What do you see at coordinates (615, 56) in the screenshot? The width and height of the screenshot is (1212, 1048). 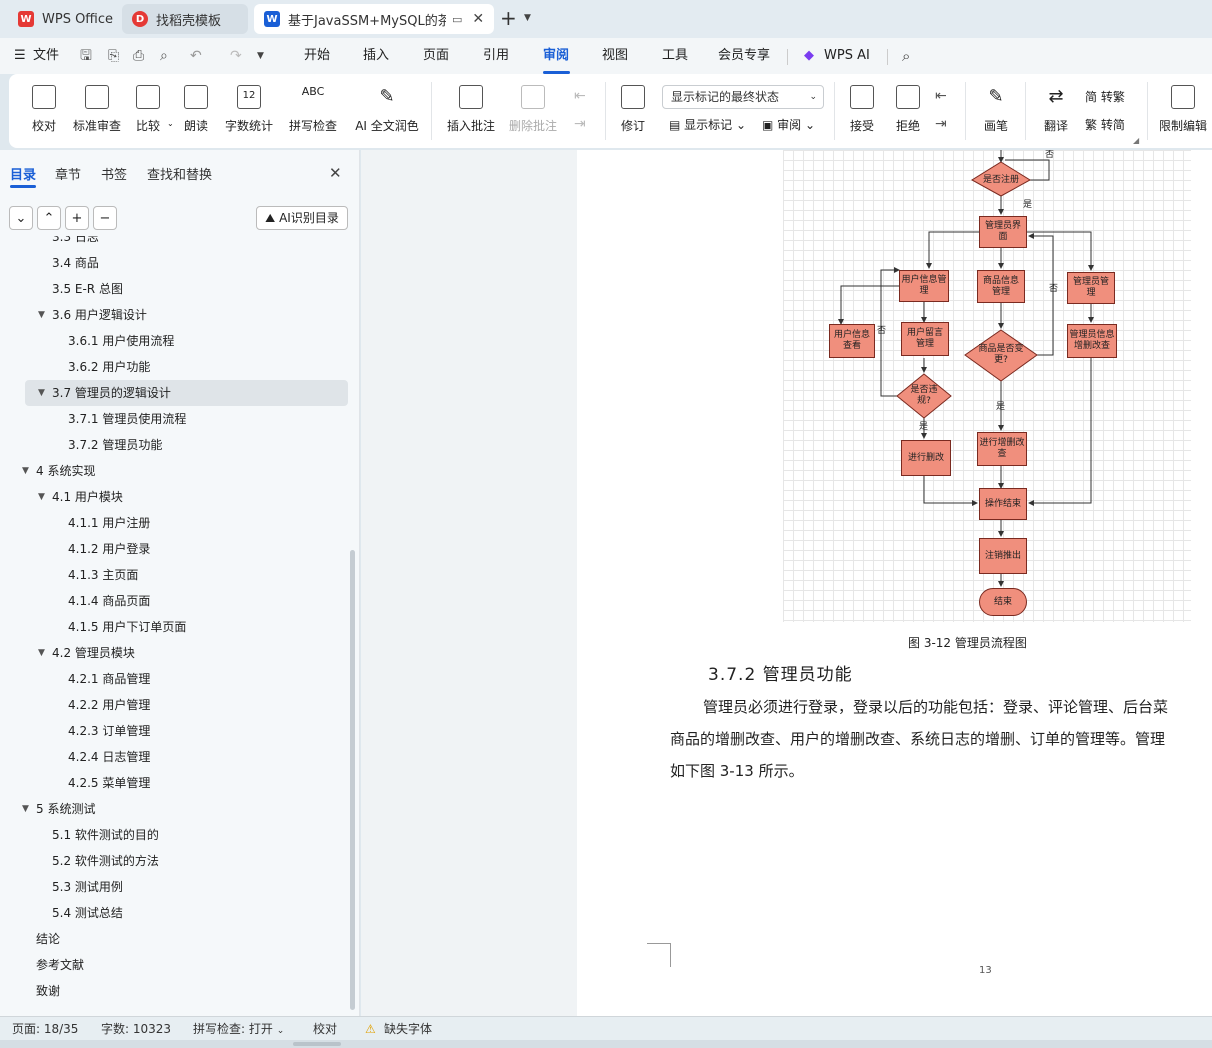 I see `menu-view: 视图` at bounding box center [615, 56].